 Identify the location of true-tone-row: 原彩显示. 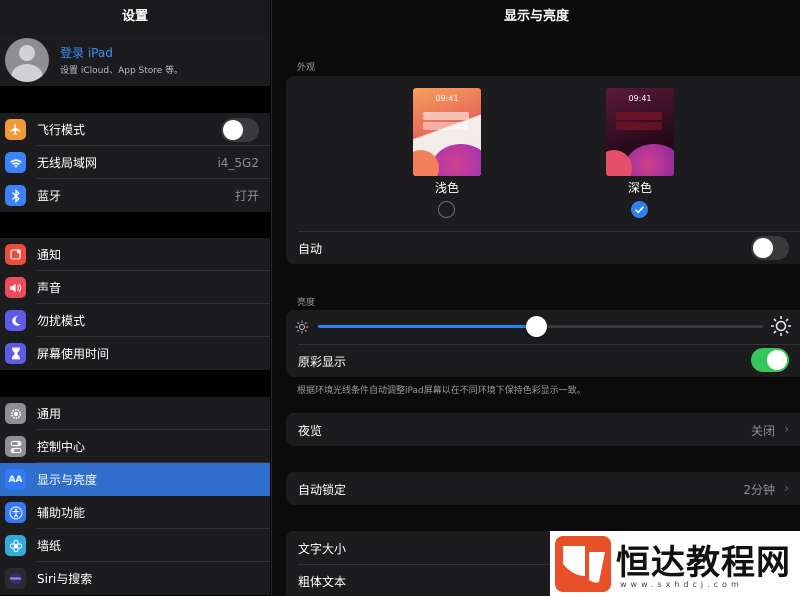
(543, 360).